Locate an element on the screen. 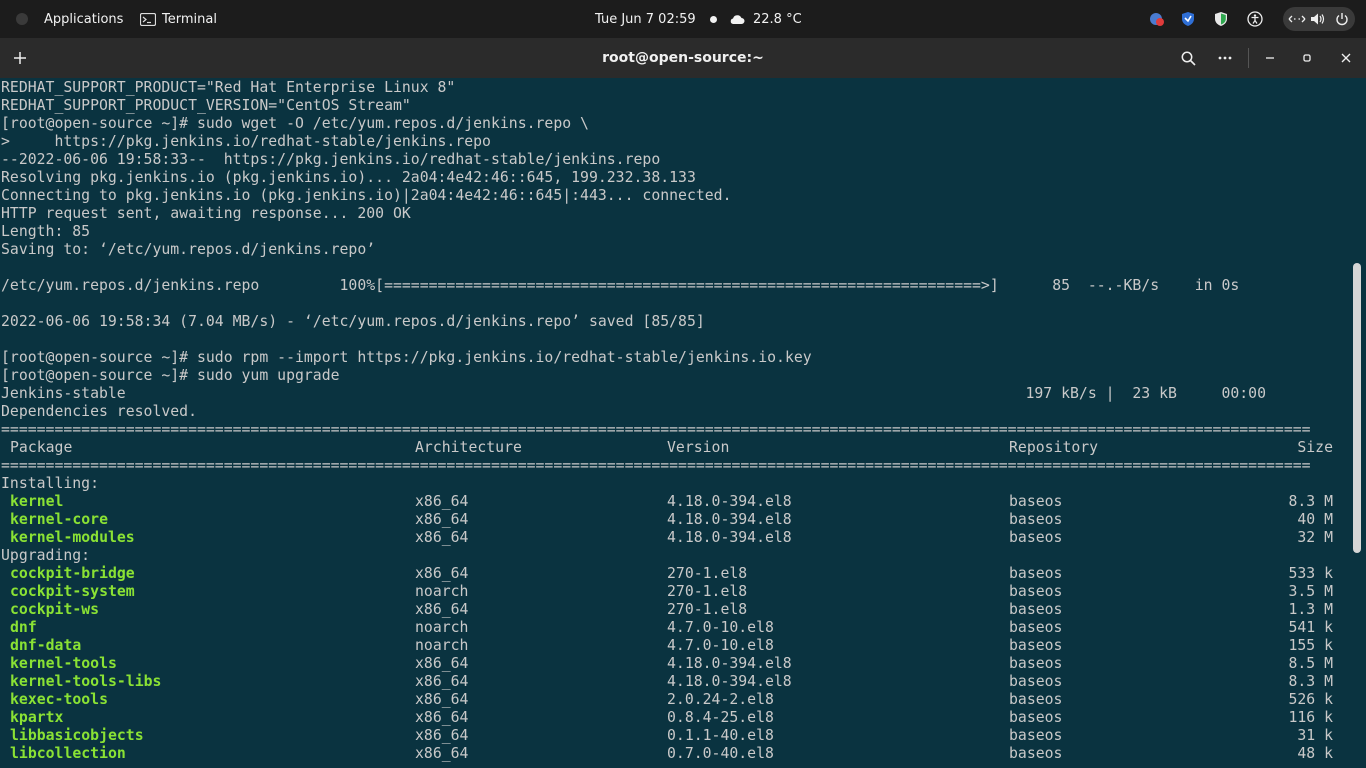  security-shield-icon is located at coordinates (1221, 19).